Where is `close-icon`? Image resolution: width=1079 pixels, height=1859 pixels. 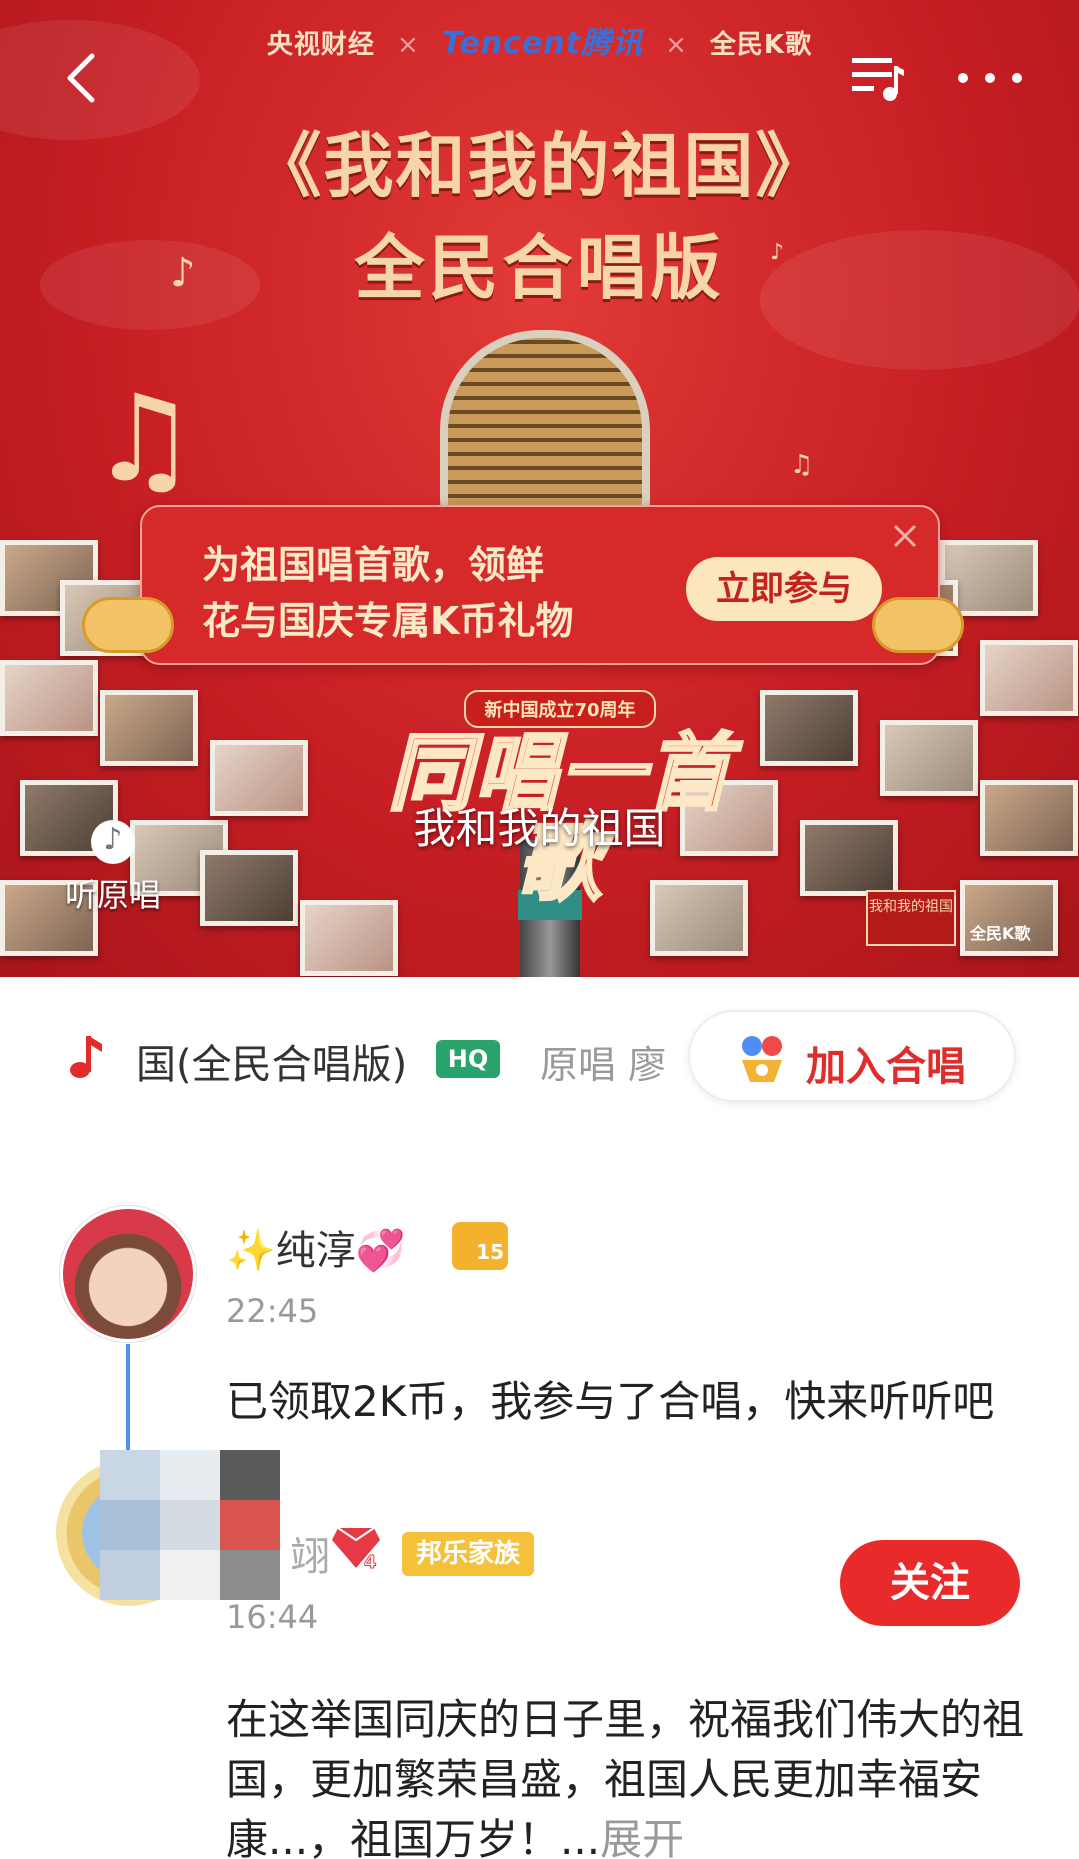
close-icon is located at coordinates (905, 536).